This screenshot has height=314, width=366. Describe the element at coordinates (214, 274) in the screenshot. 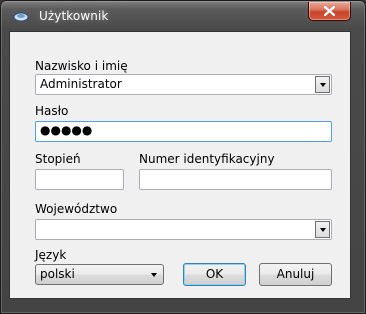

I see `ok-button: OK` at that location.